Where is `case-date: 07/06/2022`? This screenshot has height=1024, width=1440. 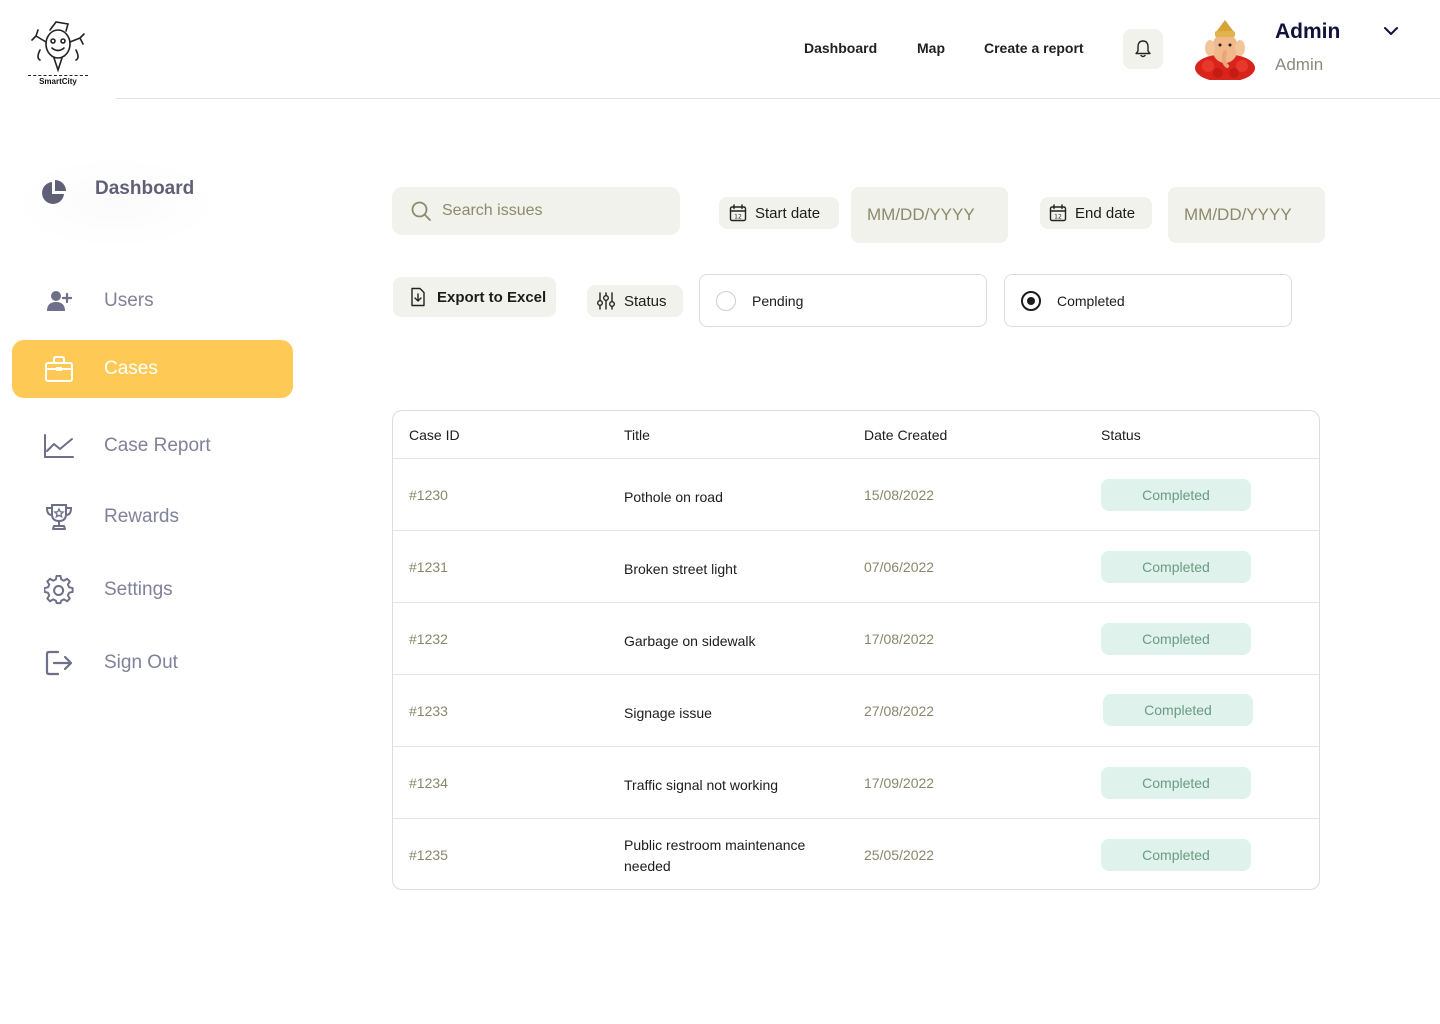
case-date: 07/06/2022 is located at coordinates (899, 567).